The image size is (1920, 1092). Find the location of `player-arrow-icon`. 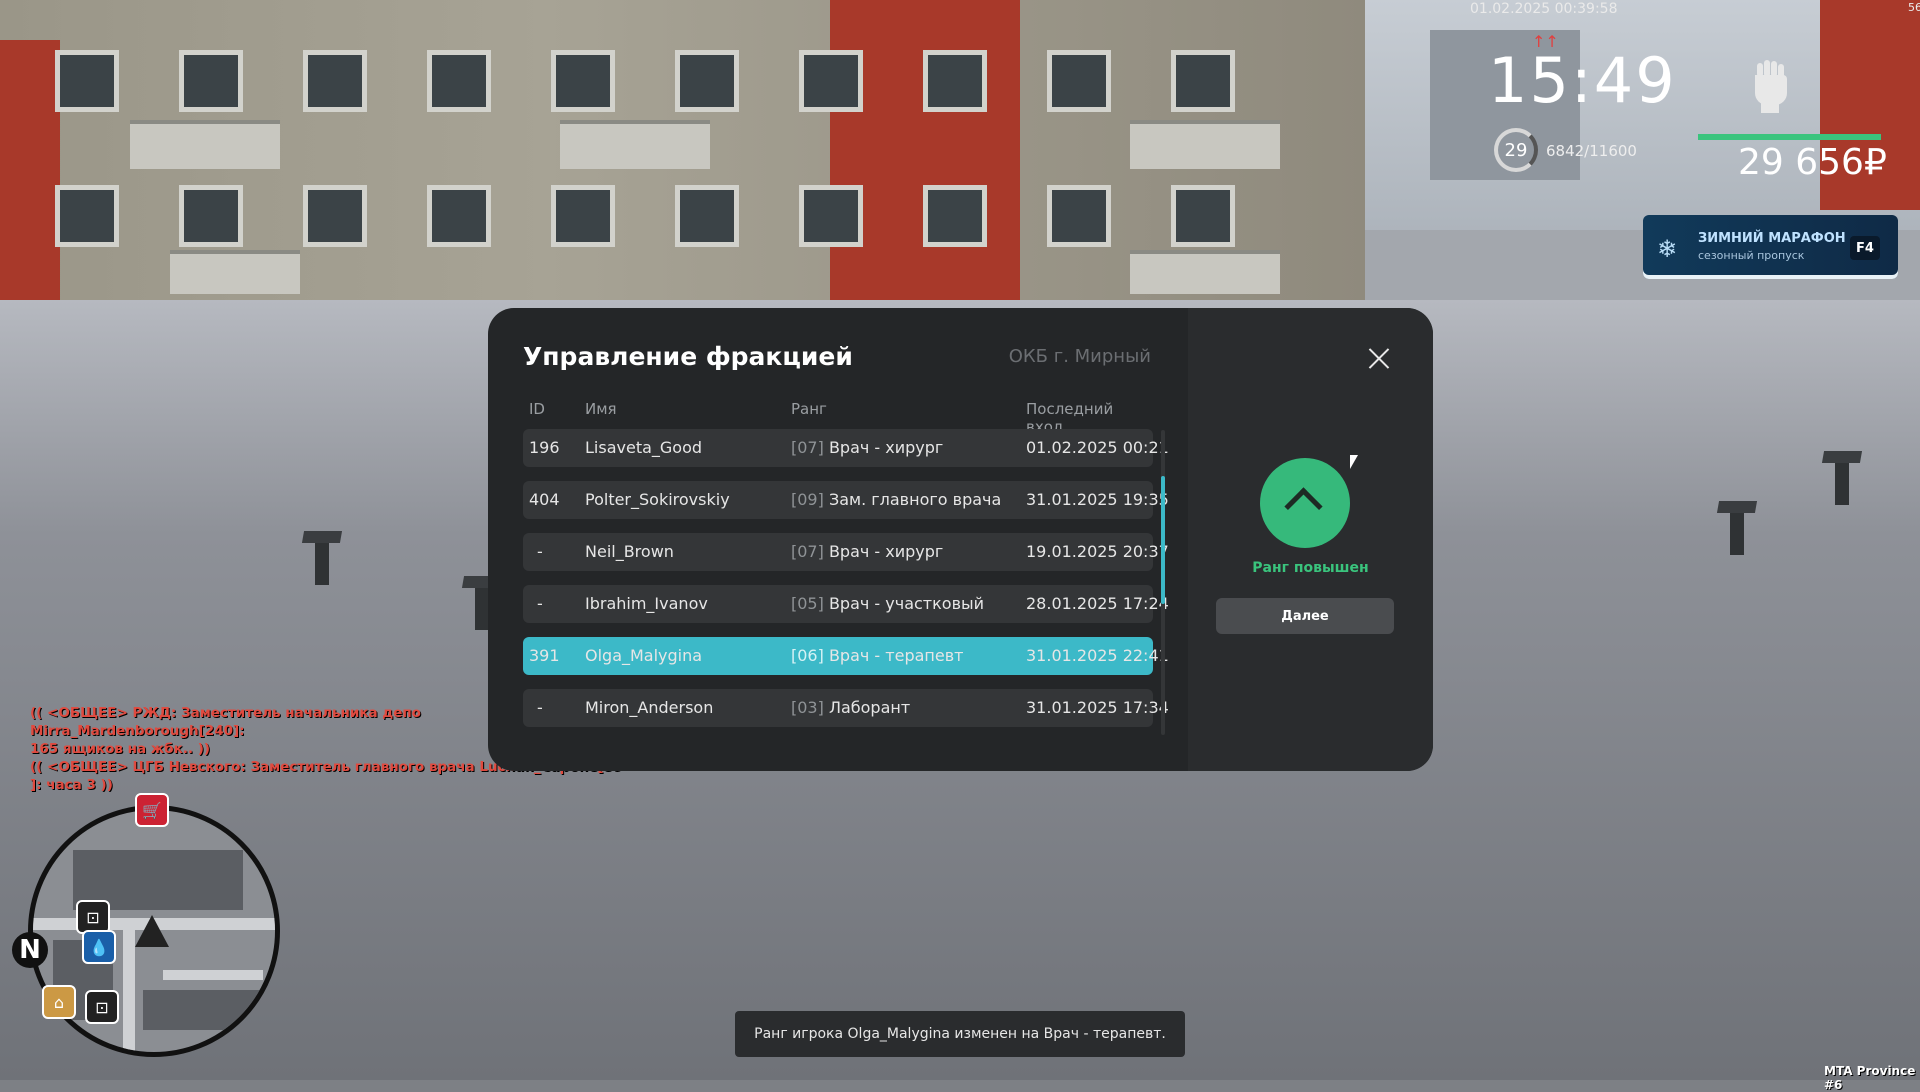

player-arrow-icon is located at coordinates (152, 931).